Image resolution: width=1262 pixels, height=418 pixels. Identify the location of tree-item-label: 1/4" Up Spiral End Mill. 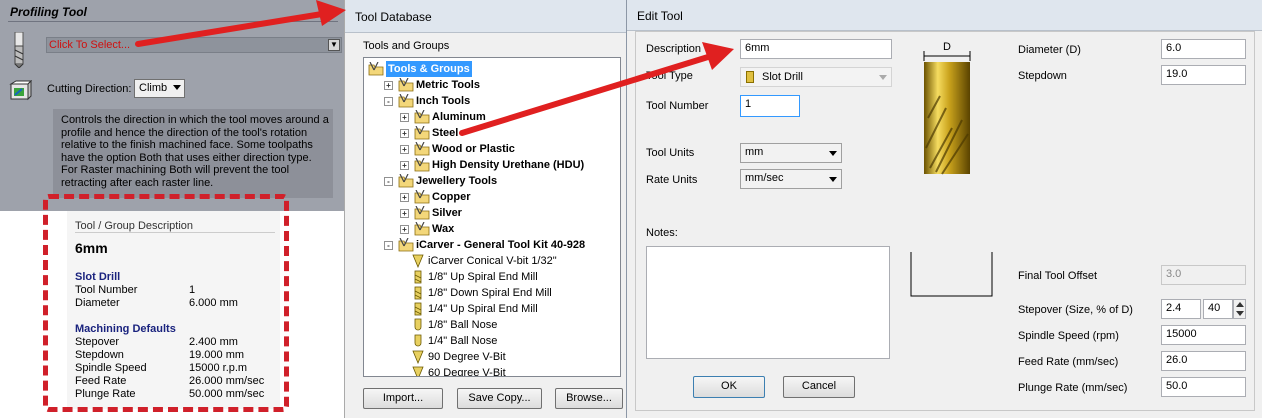
(483, 309).